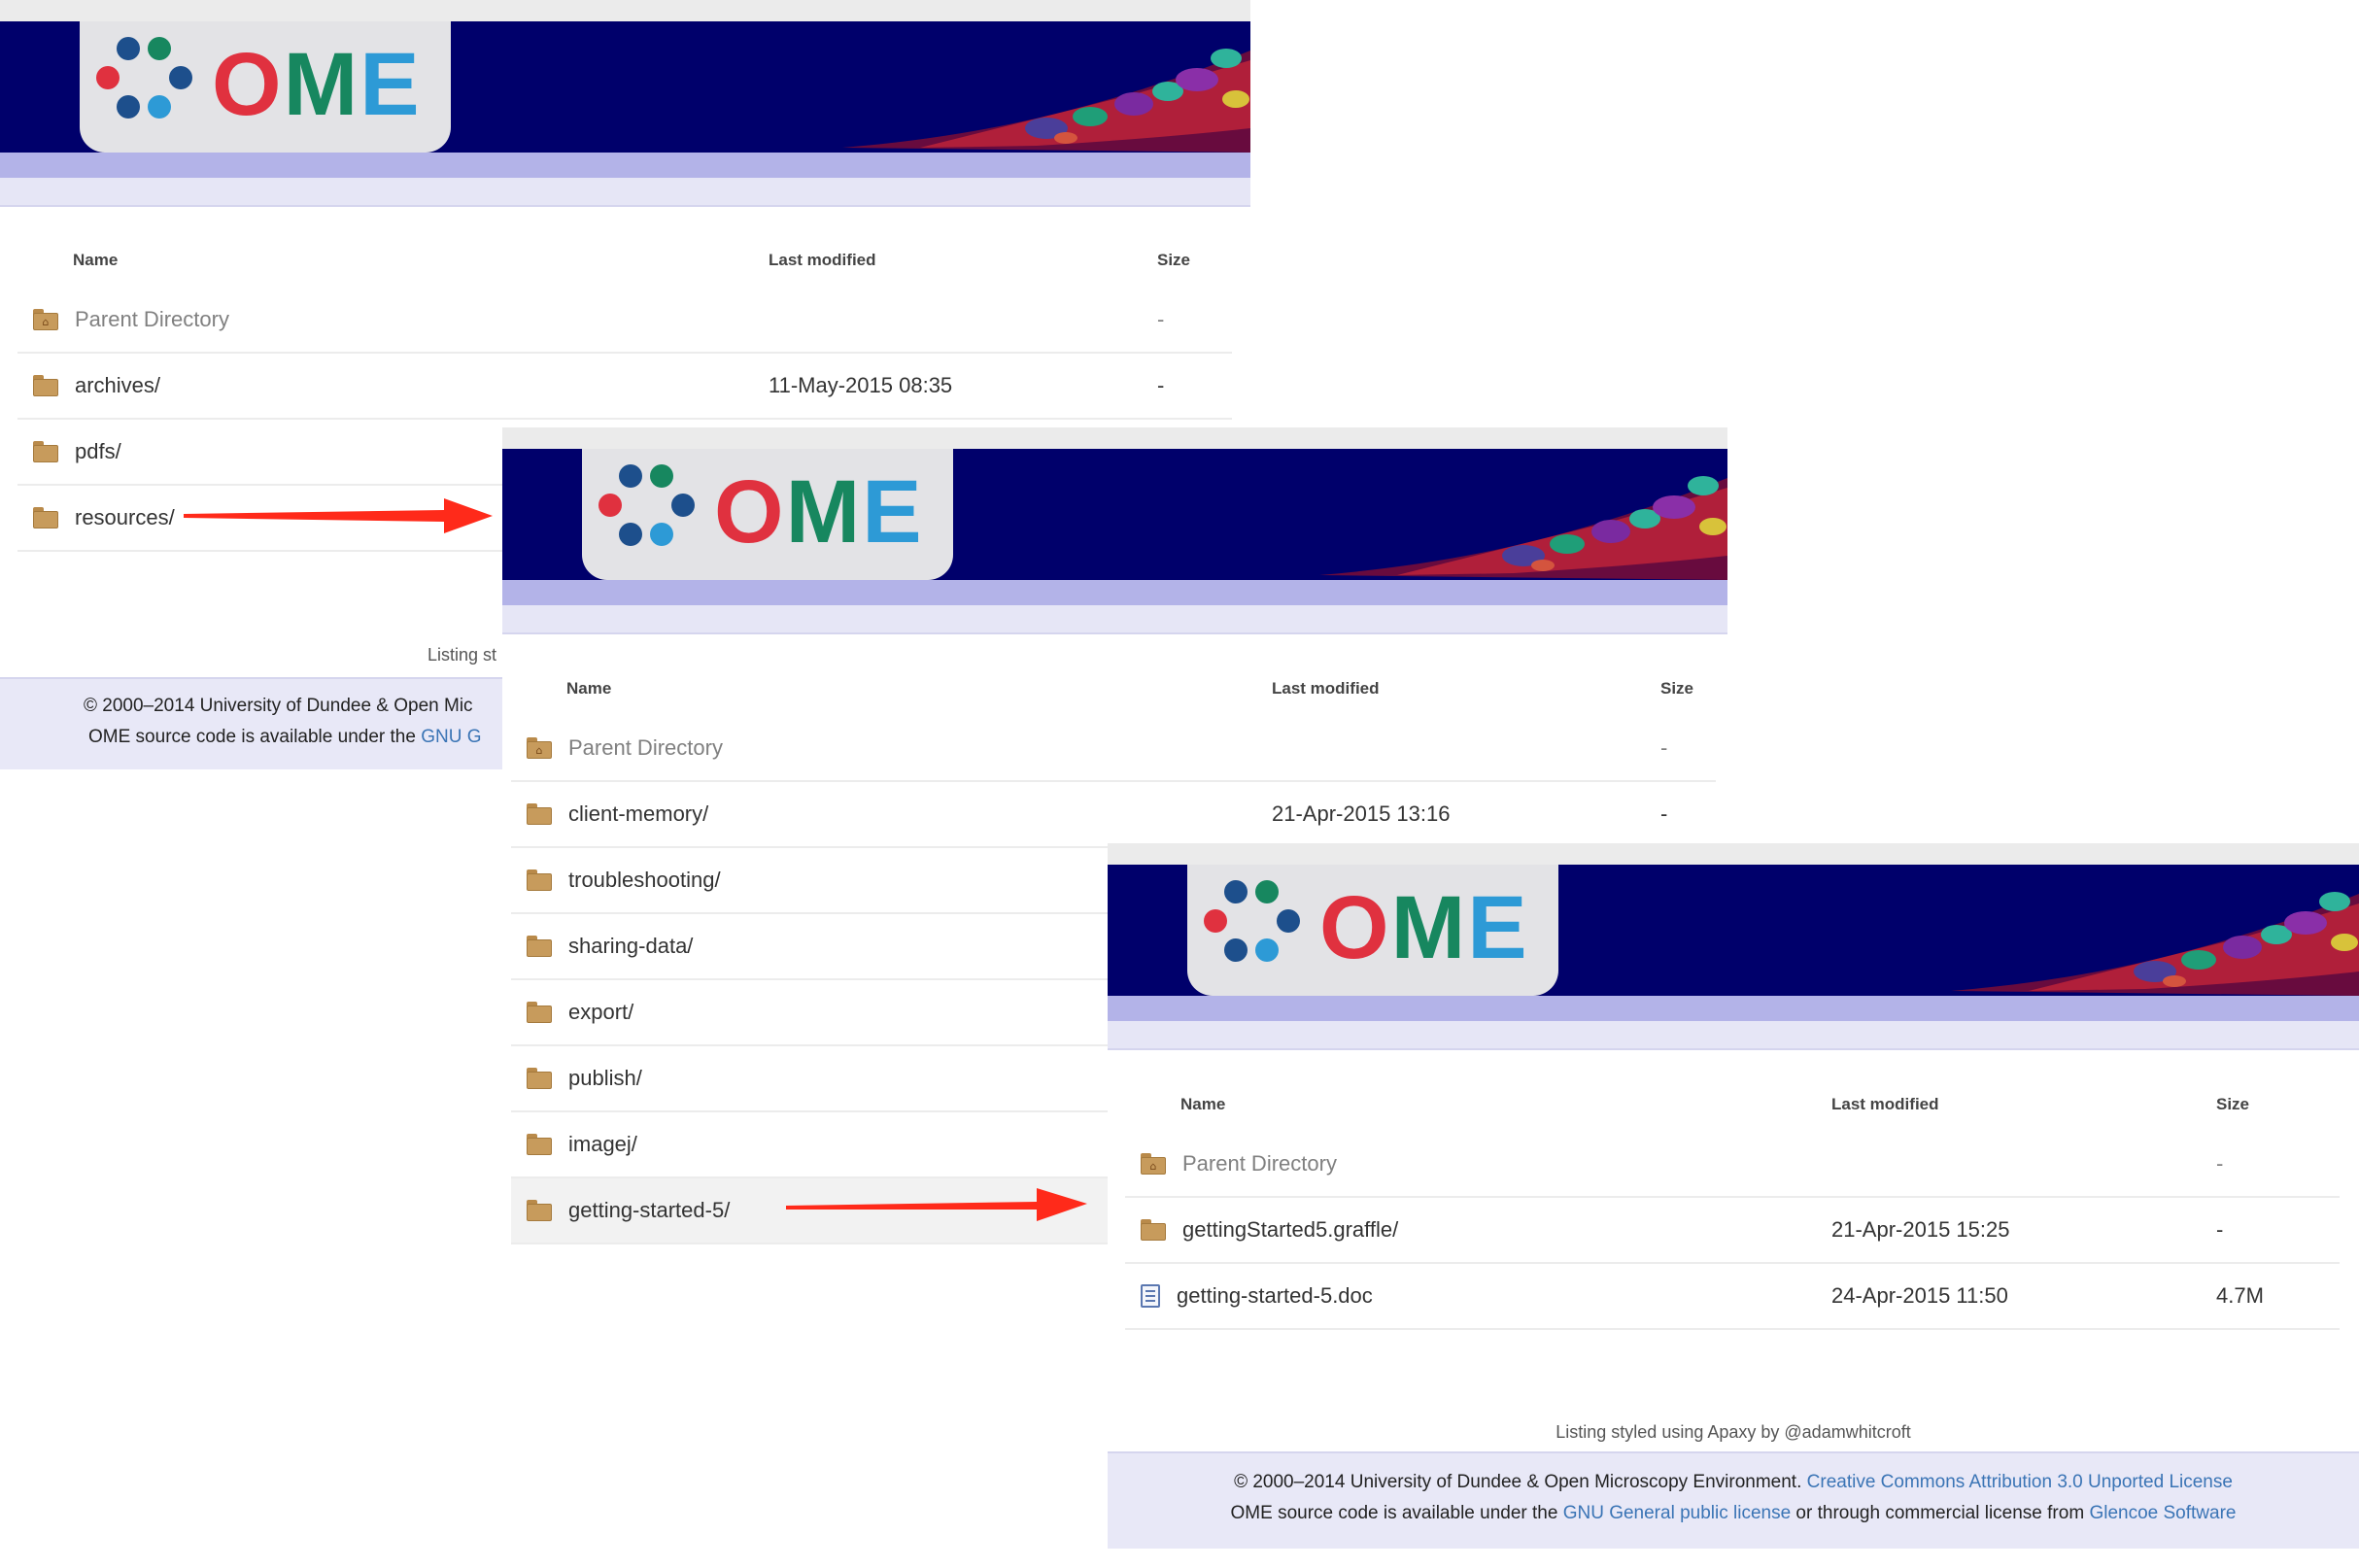  I want to click on glencoe-software-link: Glencoe Software, so click(2162, 1513).